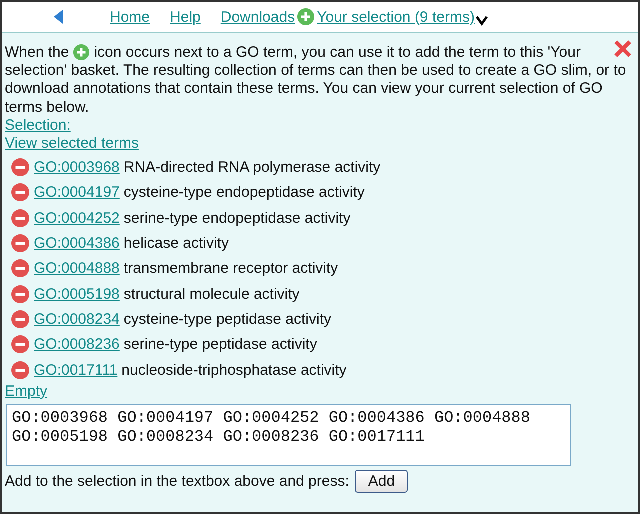 The height and width of the screenshot is (514, 640). What do you see at coordinates (176, 243) in the screenshot?
I see `term-name: helicase activity` at bounding box center [176, 243].